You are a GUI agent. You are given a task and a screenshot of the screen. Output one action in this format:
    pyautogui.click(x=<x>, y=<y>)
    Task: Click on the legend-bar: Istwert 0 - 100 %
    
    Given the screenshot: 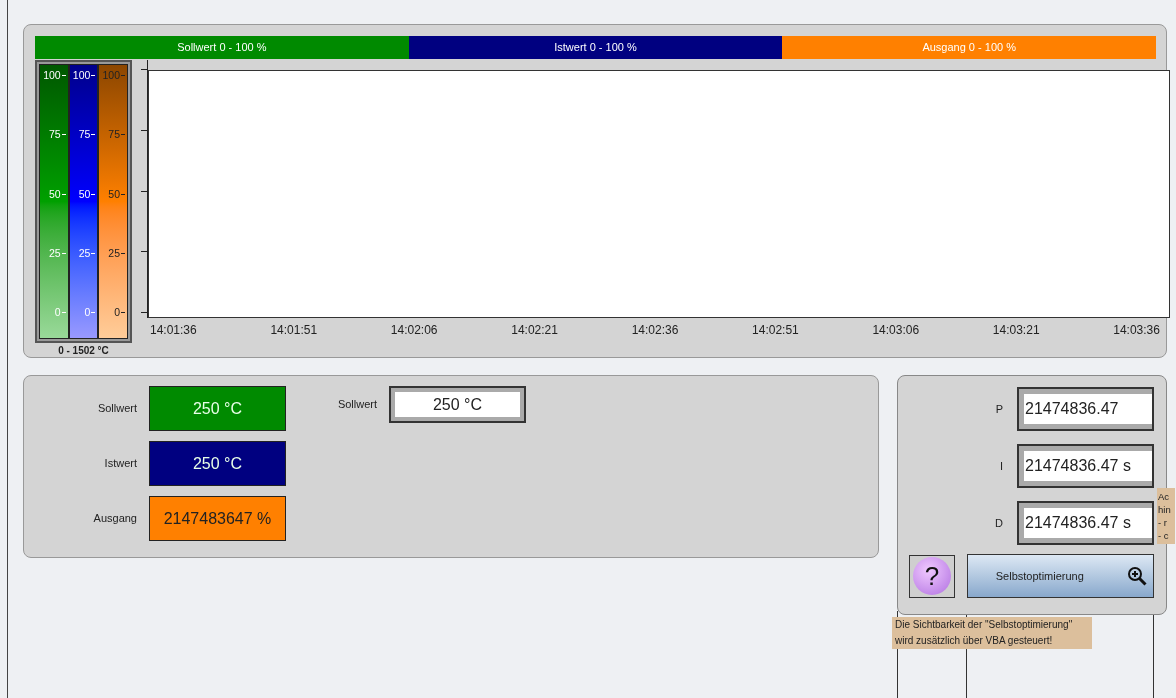 What is the action you would take?
    pyautogui.click(x=595, y=47)
    